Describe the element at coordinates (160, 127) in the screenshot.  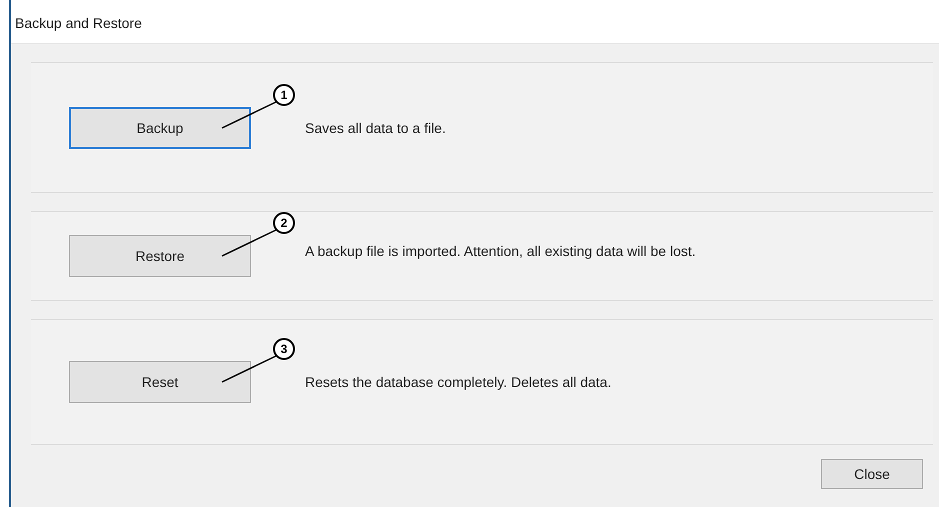
I see `action-button: Backup` at that location.